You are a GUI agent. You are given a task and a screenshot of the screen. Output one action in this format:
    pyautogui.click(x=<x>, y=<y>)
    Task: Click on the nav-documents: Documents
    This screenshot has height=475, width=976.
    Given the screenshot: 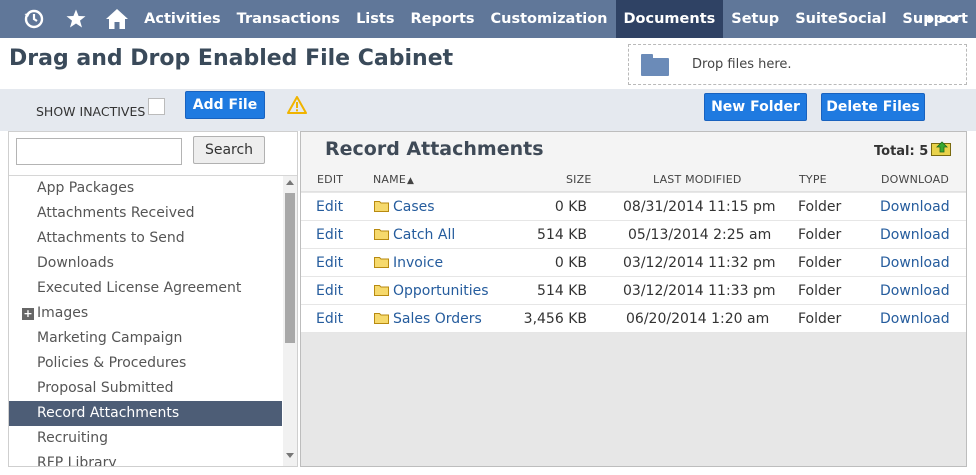 What is the action you would take?
    pyautogui.click(x=669, y=19)
    